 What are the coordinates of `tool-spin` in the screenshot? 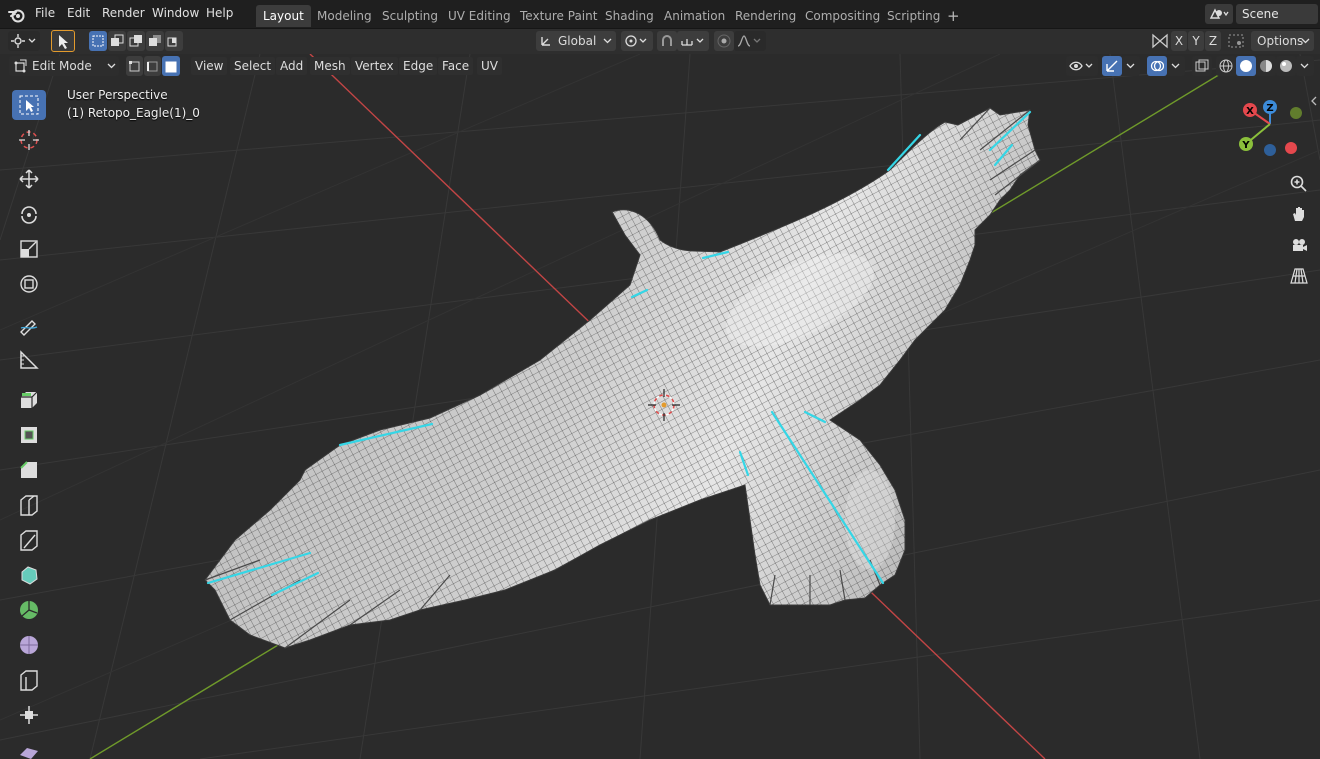 It's located at (29, 610).